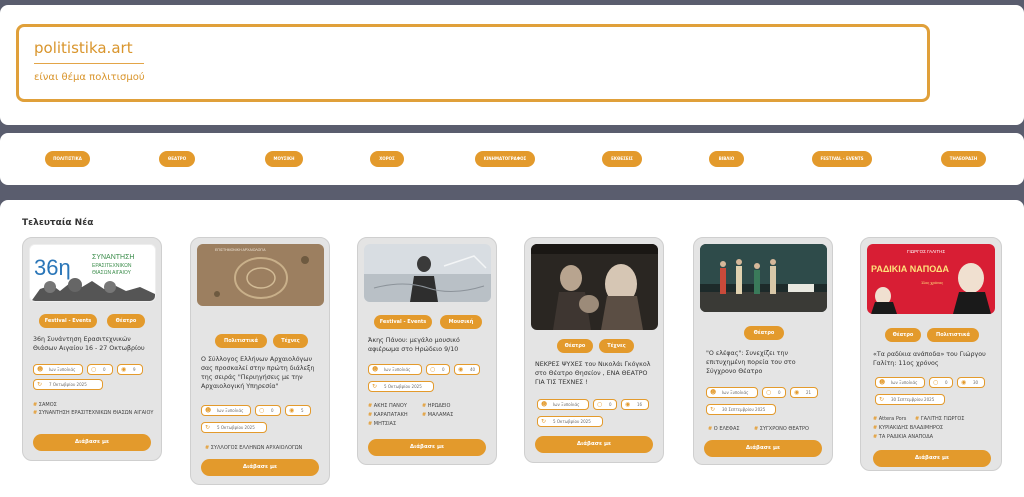  I want to click on image-small-text: 11ος χρόνος, so click(932, 282).